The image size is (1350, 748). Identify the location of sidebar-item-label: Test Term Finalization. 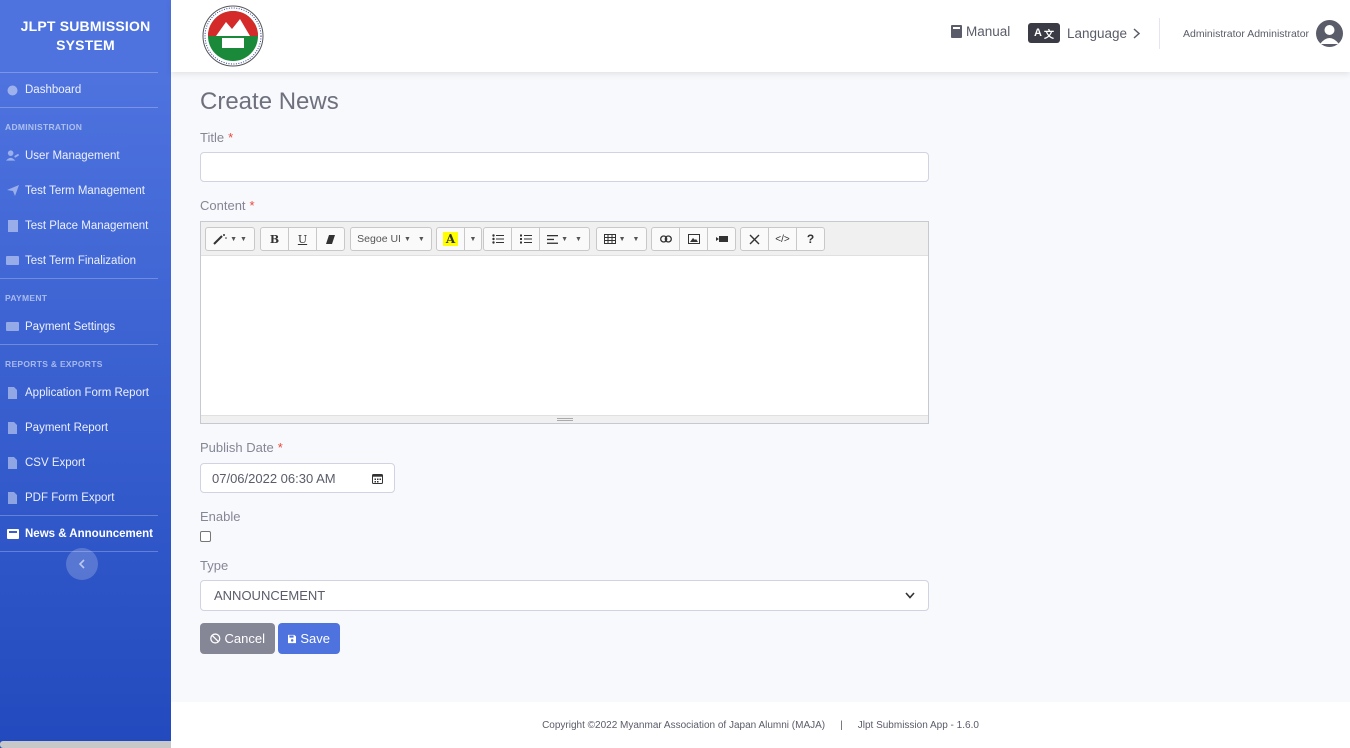
(80, 260).